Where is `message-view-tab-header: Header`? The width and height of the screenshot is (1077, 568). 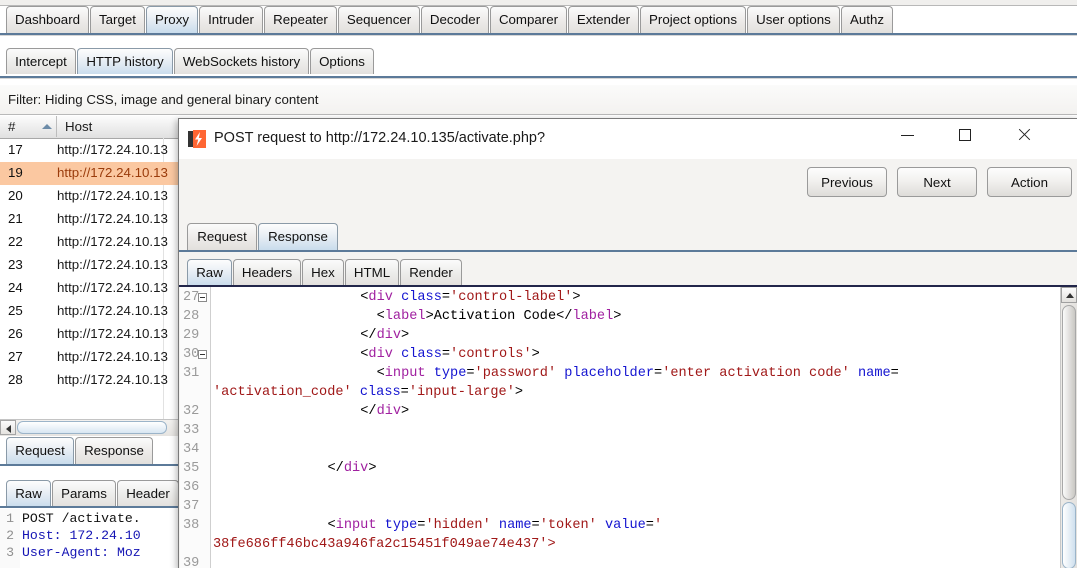
message-view-tab-header: Header is located at coordinates (148, 493).